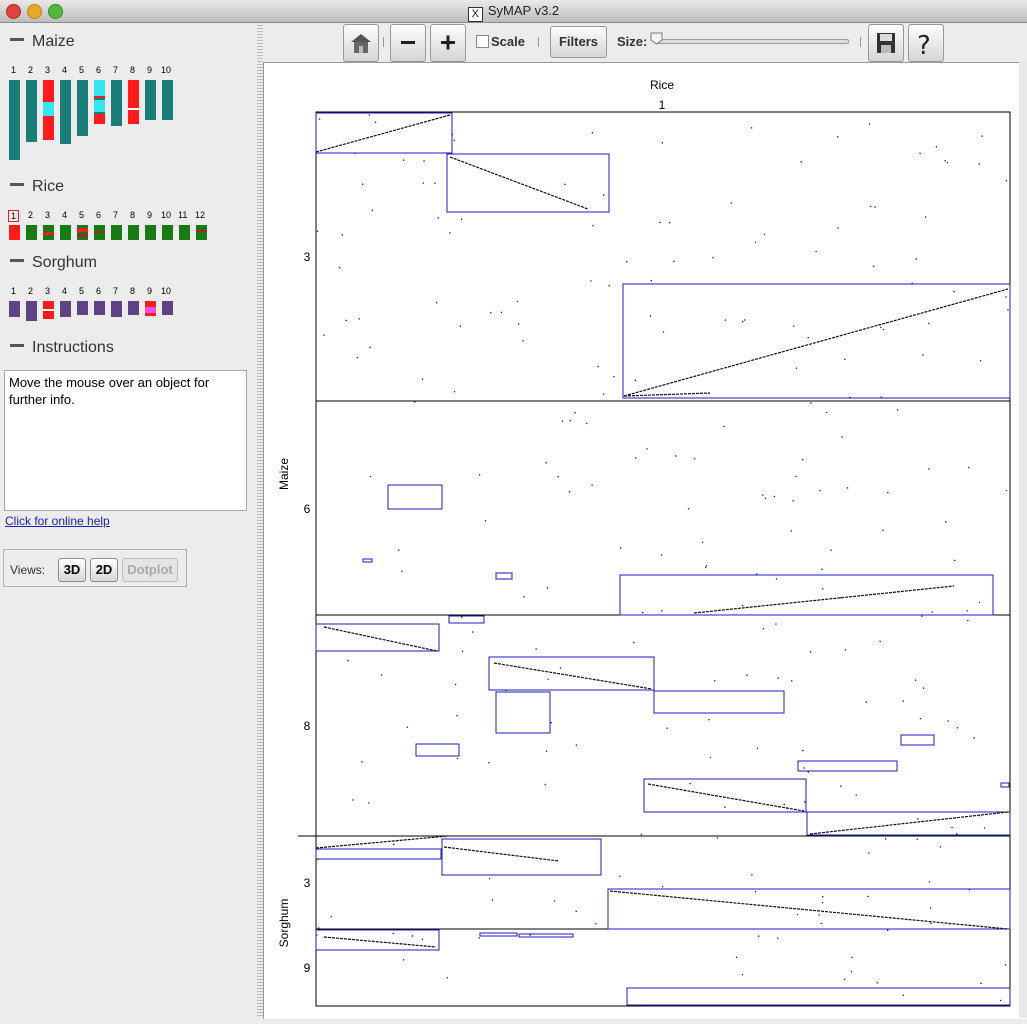 The height and width of the screenshot is (1024, 1027). Describe the element at coordinates (104, 570) in the screenshot. I see `view-2d-button: 2D` at that location.